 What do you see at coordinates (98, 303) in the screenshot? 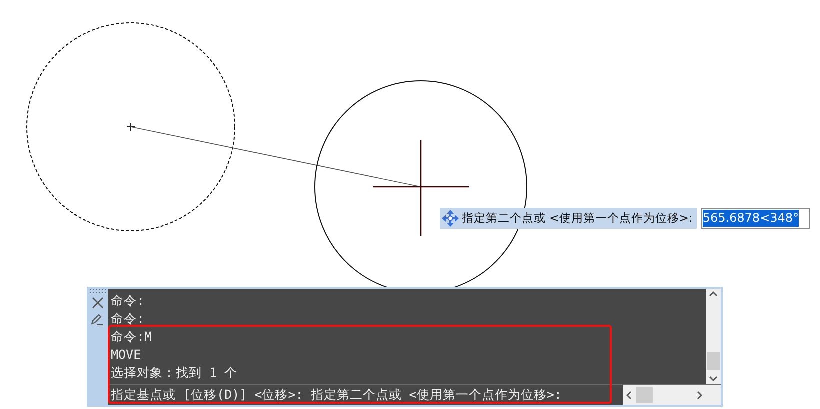
I see `close-icon` at bounding box center [98, 303].